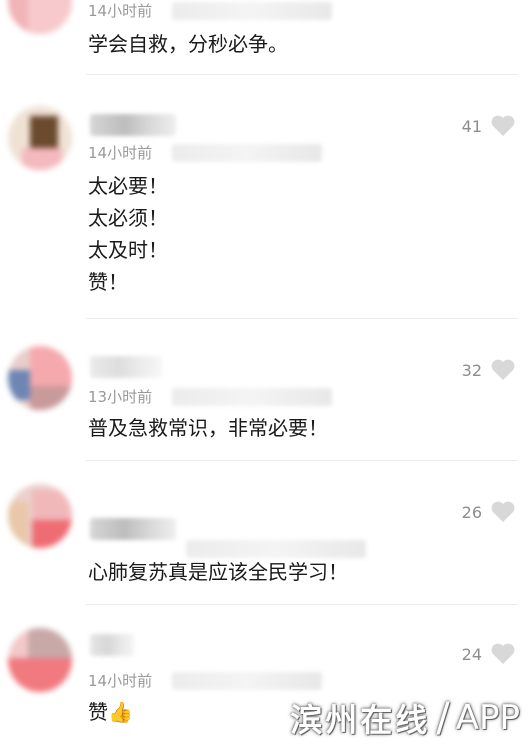 The width and height of the screenshot is (530, 747). What do you see at coordinates (208, 428) in the screenshot?
I see `comment-text: 普及急救常识，非常必要！` at bounding box center [208, 428].